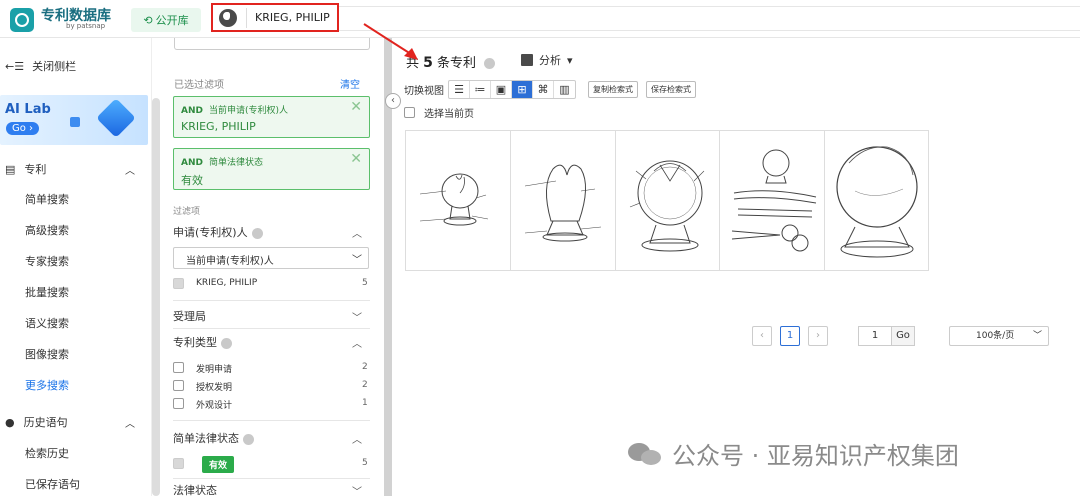  What do you see at coordinates (999, 336) in the screenshot?
I see `per-page-select: 100条/页 ﹀` at bounding box center [999, 336].